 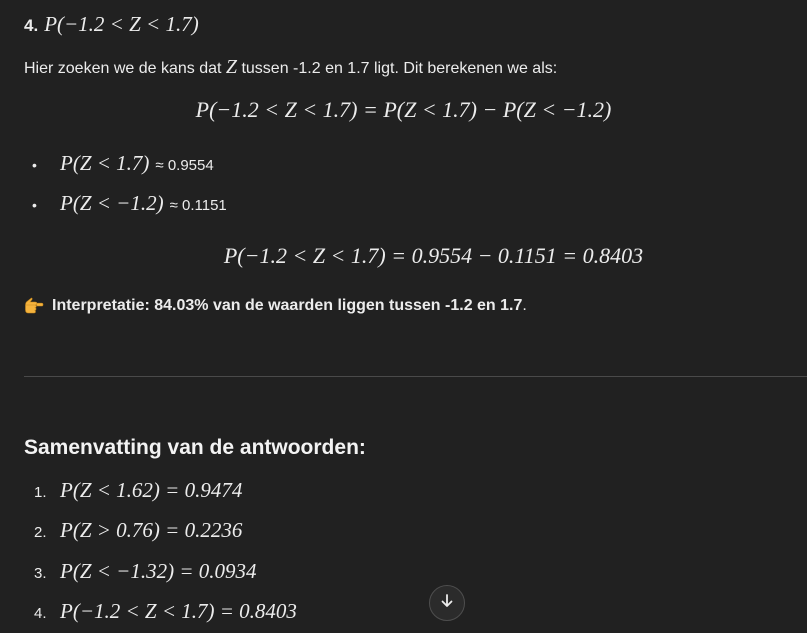 What do you see at coordinates (125, 68) in the screenshot?
I see `intro-text-before: Hier zoeken we de kans dat` at bounding box center [125, 68].